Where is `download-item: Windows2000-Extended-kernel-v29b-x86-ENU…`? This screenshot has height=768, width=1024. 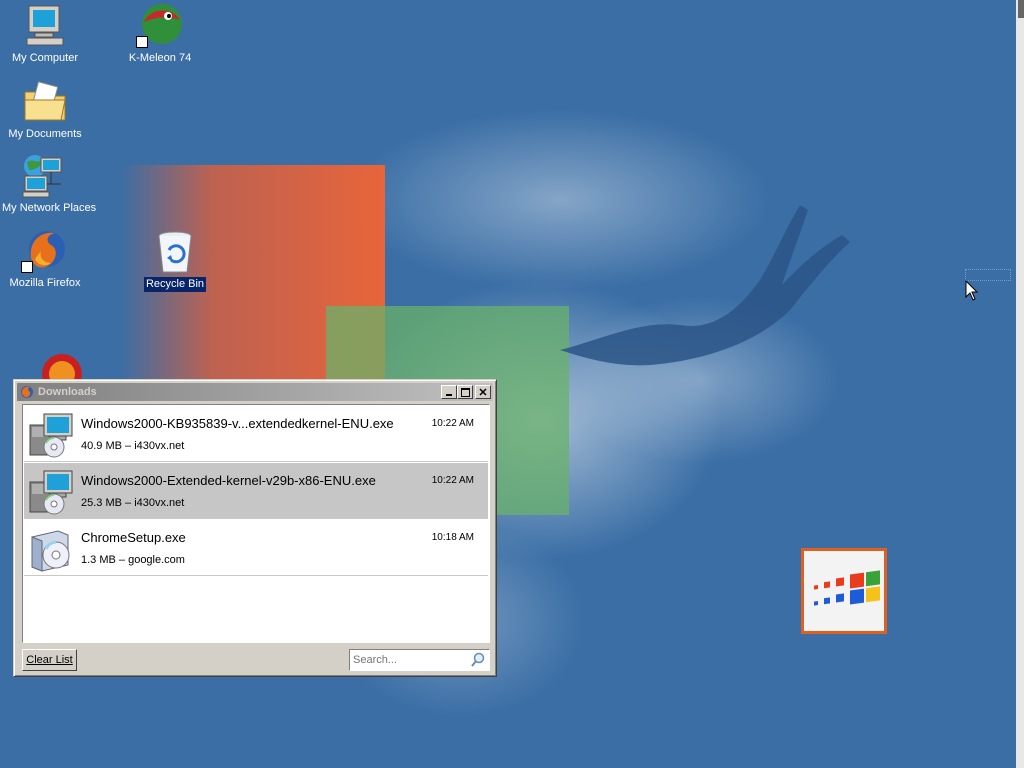 download-item: Windows2000-Extended-kernel-v29b-x86-ENU… is located at coordinates (256, 491).